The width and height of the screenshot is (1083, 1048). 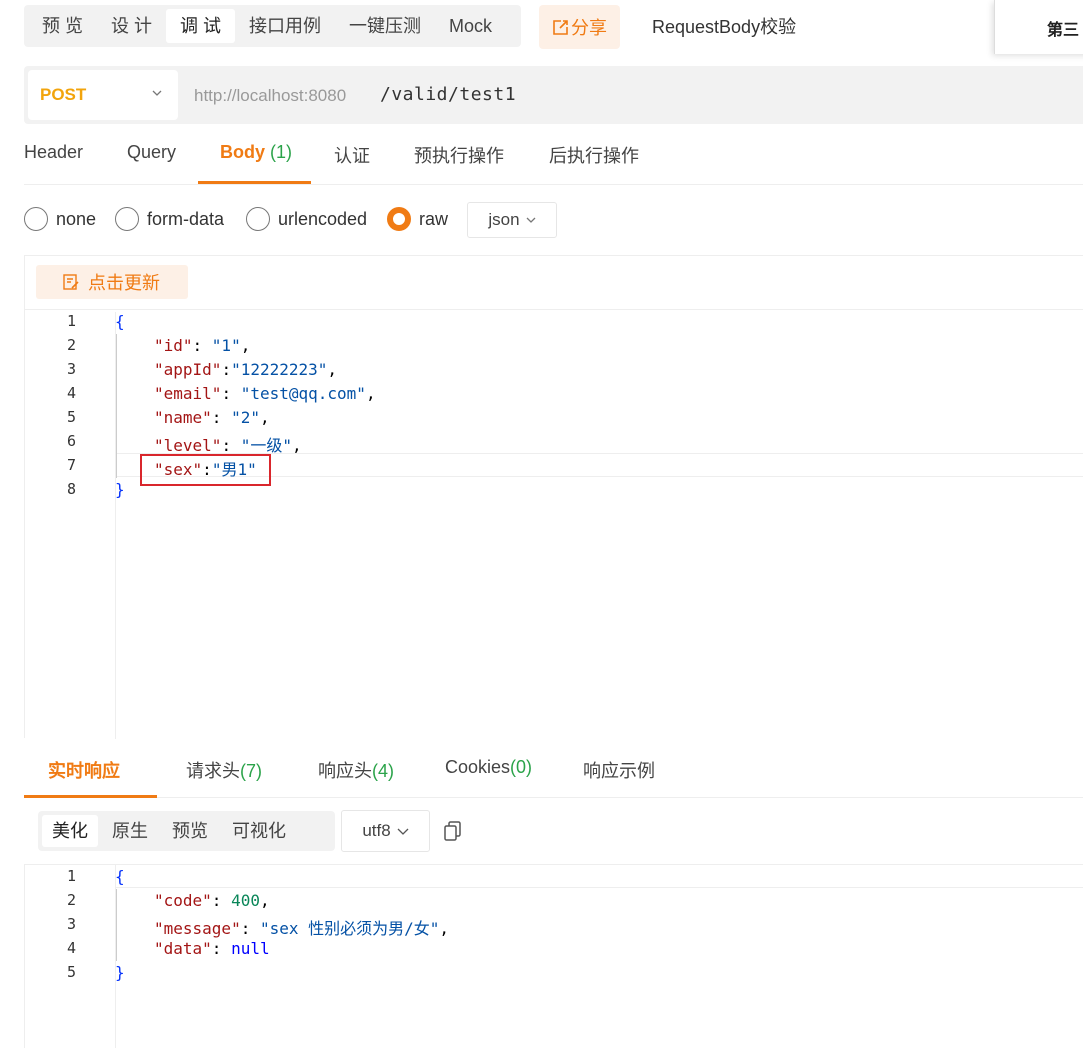 I want to click on url-bar: POST http://localhost:8080 /valid/test1, so click(x=553, y=95).